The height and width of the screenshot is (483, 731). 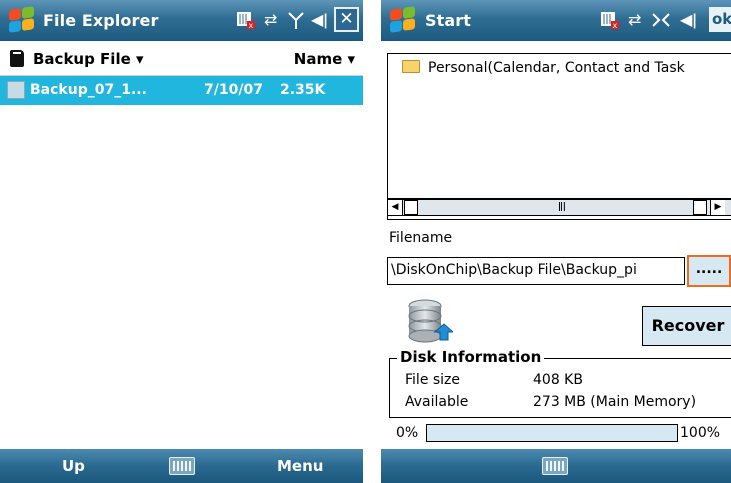 I want to click on file-size-label: File size, so click(x=433, y=380).